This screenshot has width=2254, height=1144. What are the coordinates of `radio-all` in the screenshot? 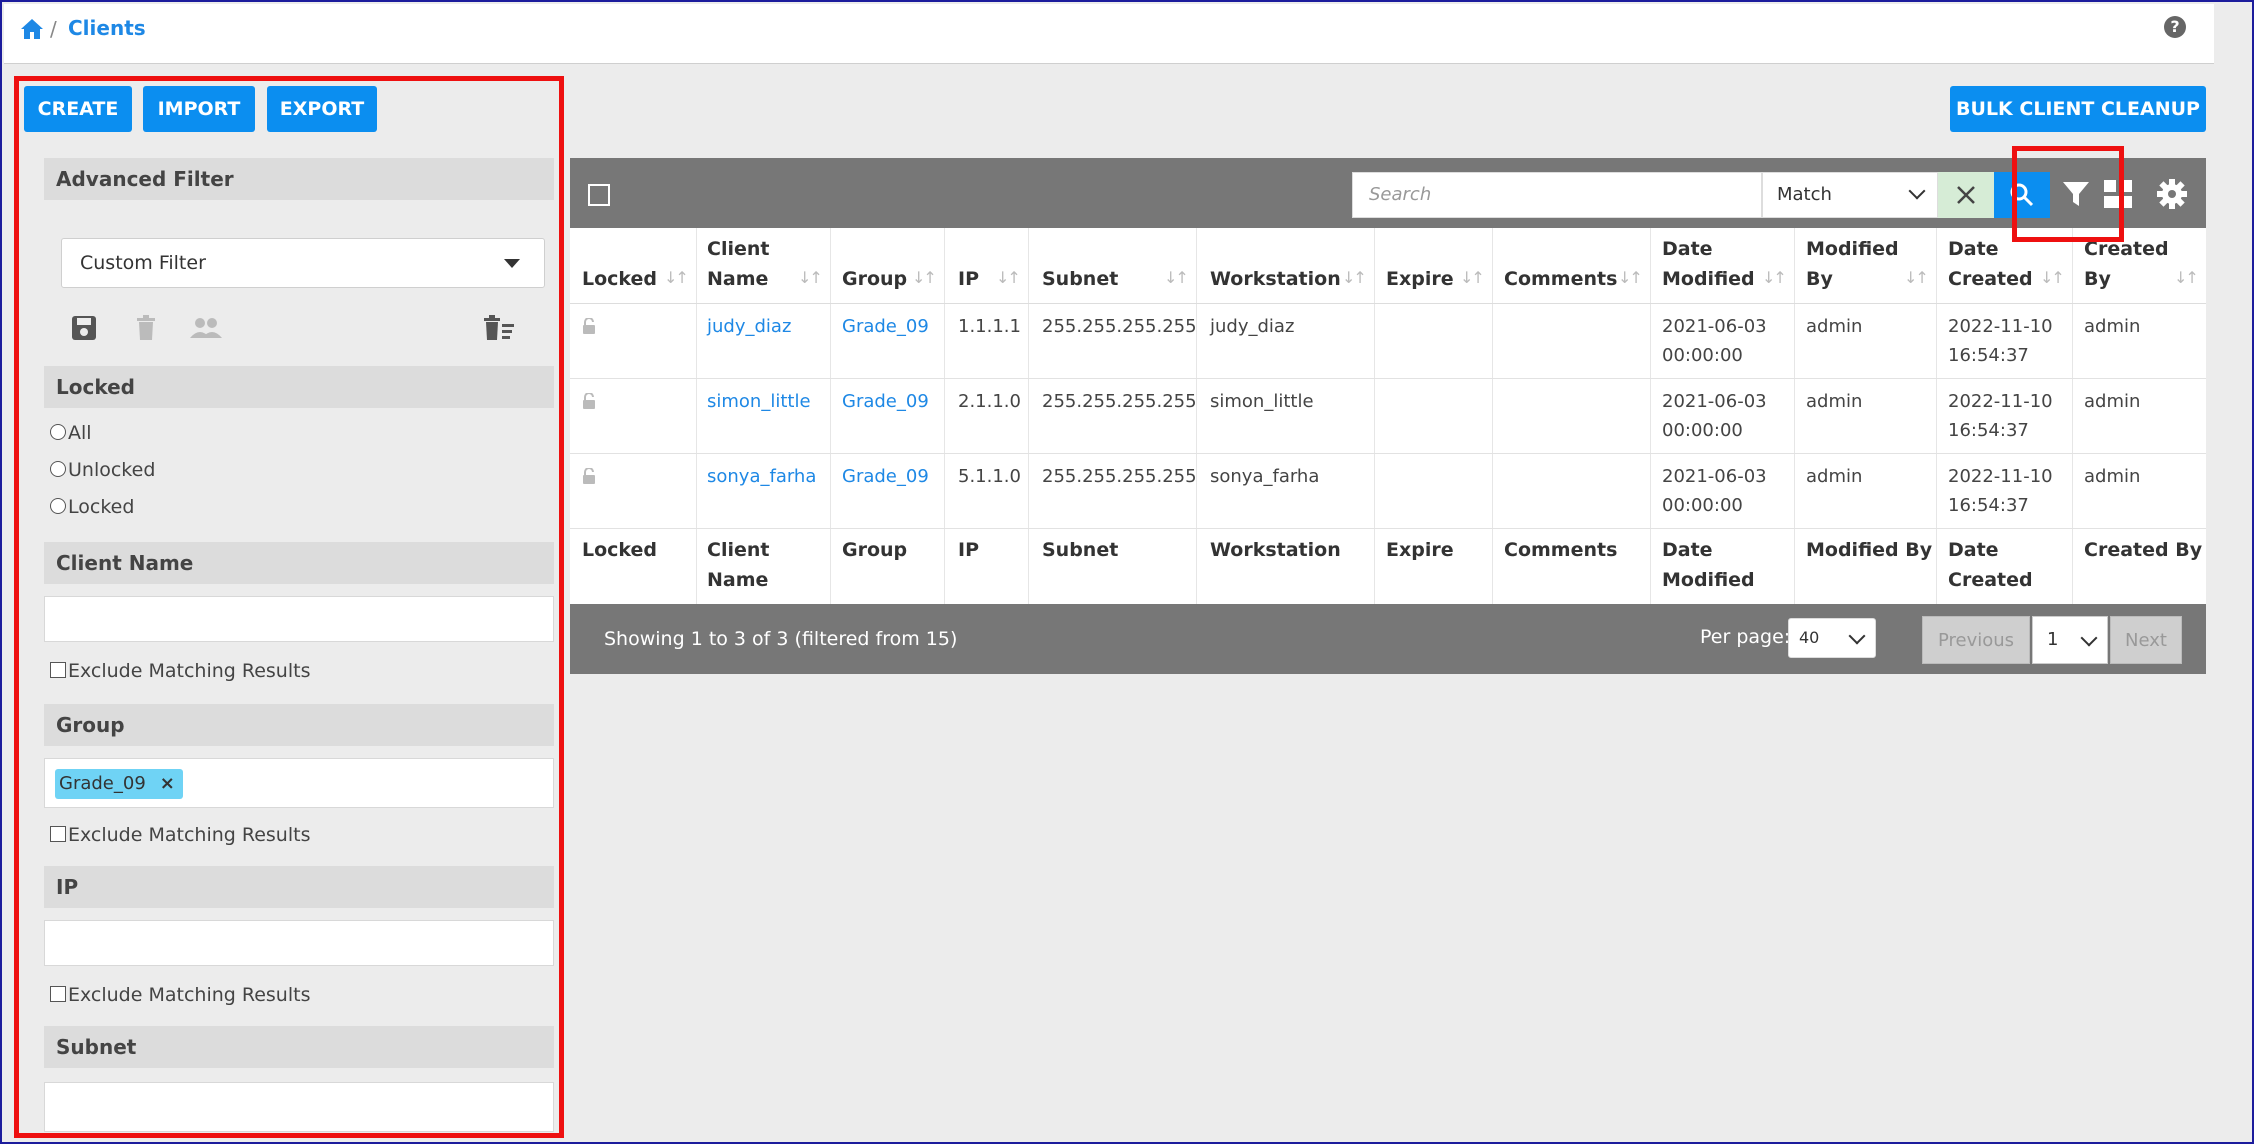 It's located at (58, 432).